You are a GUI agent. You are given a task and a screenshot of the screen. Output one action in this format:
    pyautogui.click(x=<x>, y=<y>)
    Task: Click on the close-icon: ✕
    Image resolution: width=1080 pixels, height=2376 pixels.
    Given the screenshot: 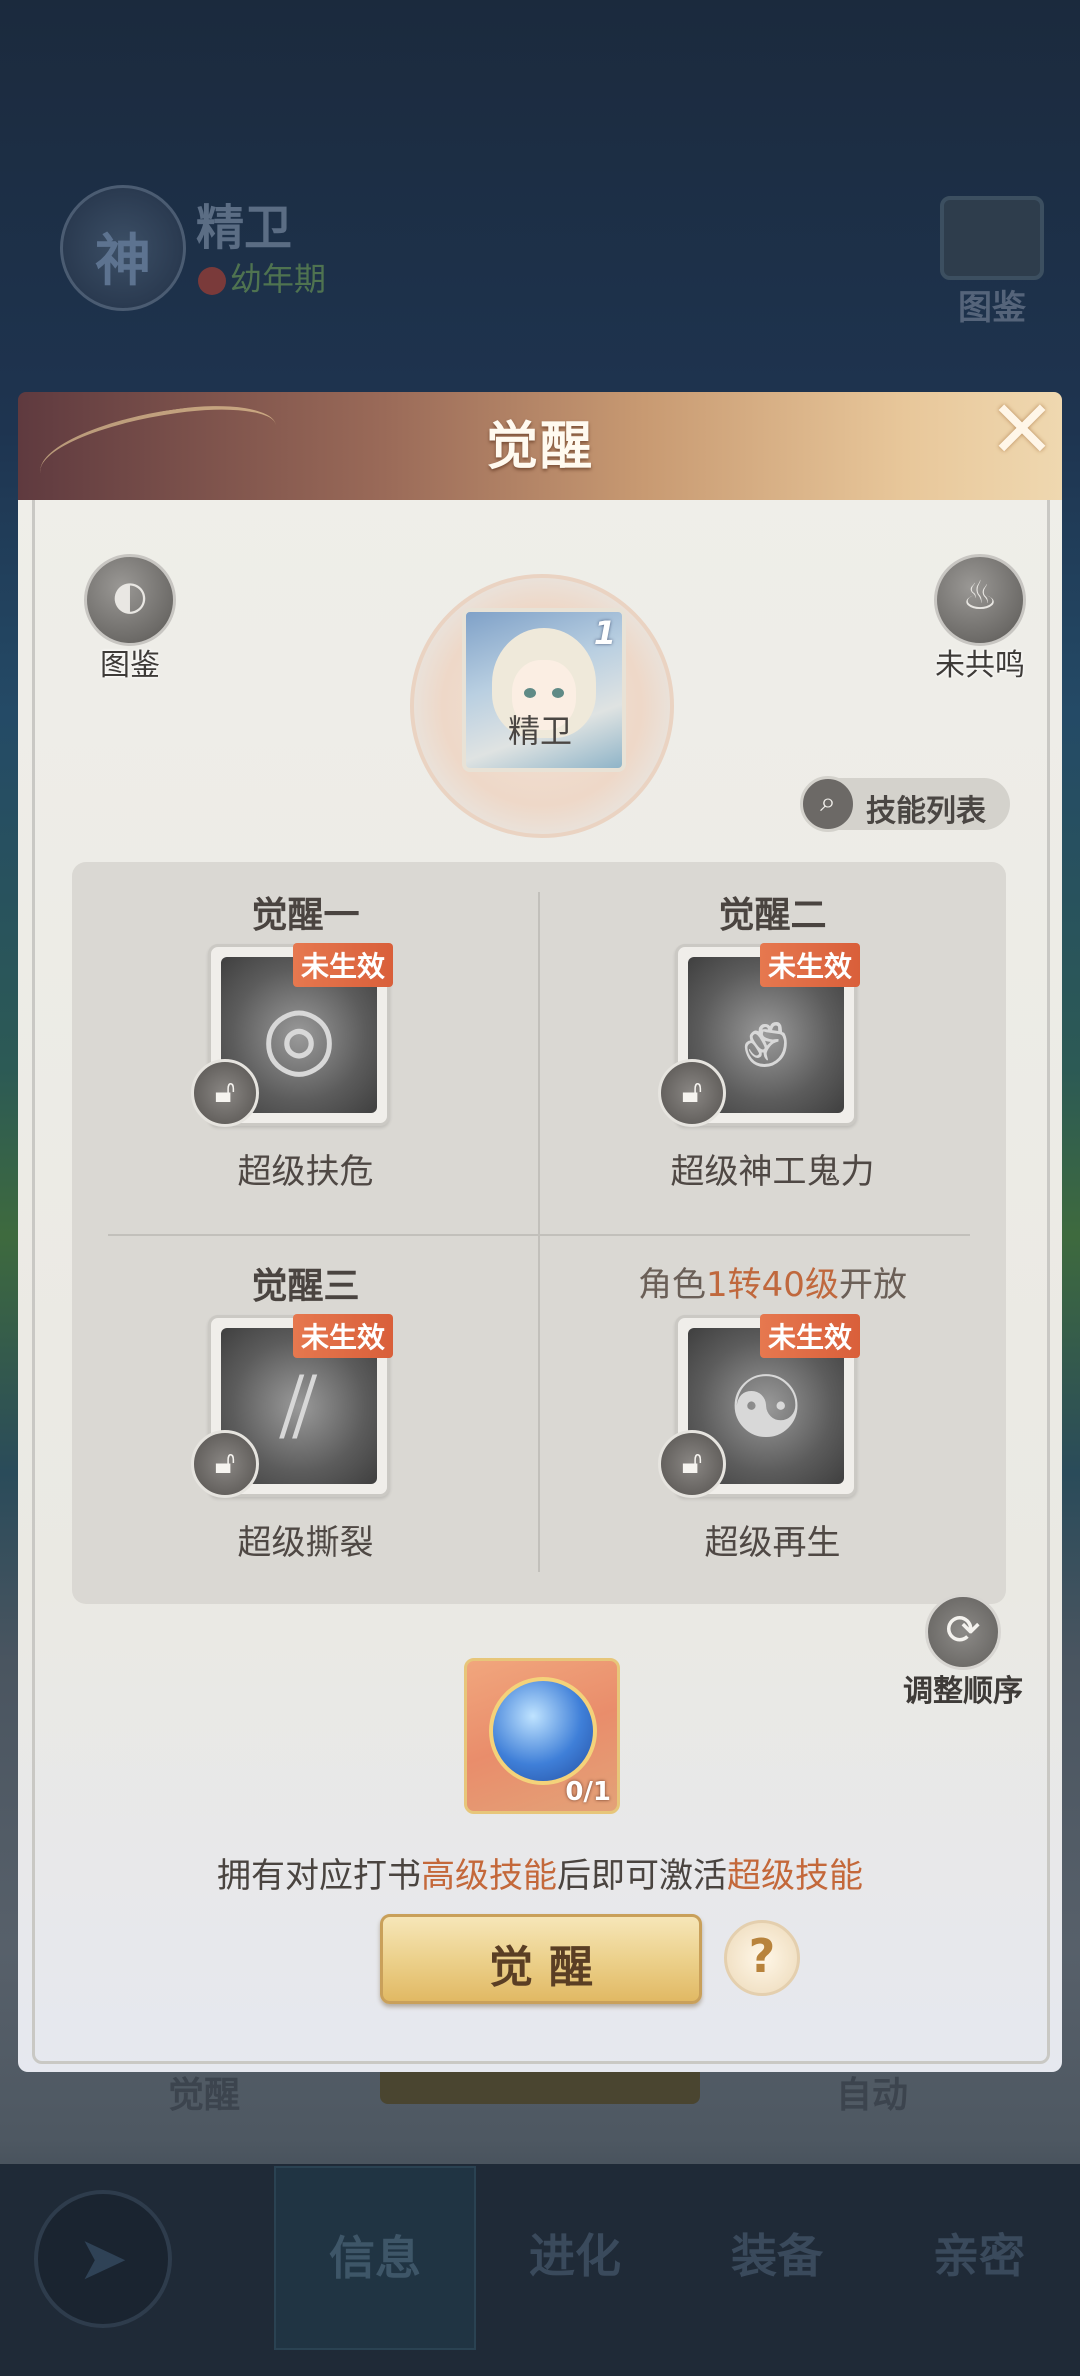 What is the action you would take?
    pyautogui.click(x=1022, y=429)
    